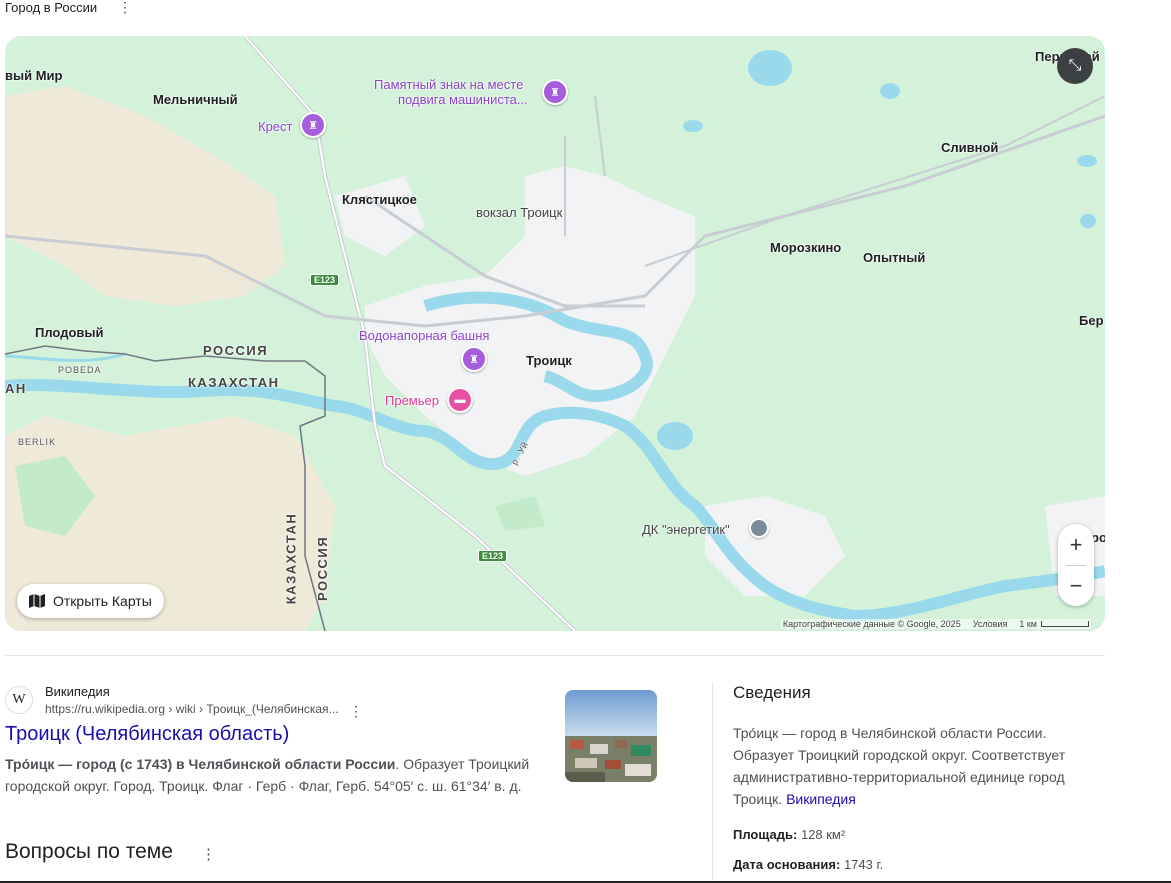  Describe the element at coordinates (894, 257) in the screenshot. I see `map-label-opytny: Опытный` at that location.